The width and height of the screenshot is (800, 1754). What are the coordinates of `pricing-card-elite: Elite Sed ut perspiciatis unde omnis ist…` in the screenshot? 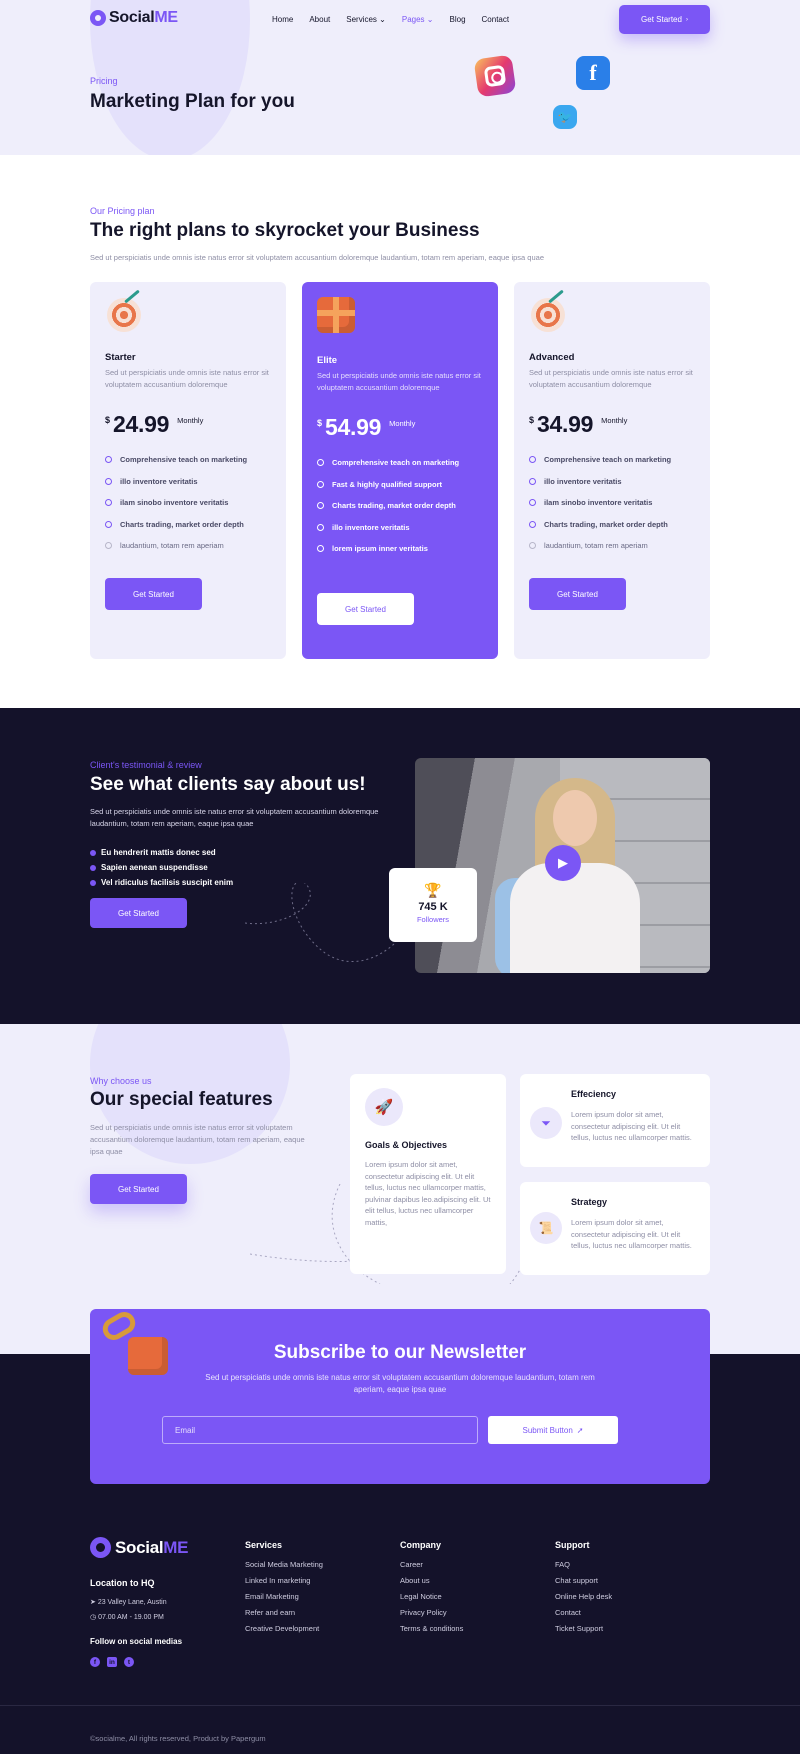 It's located at (400, 470).